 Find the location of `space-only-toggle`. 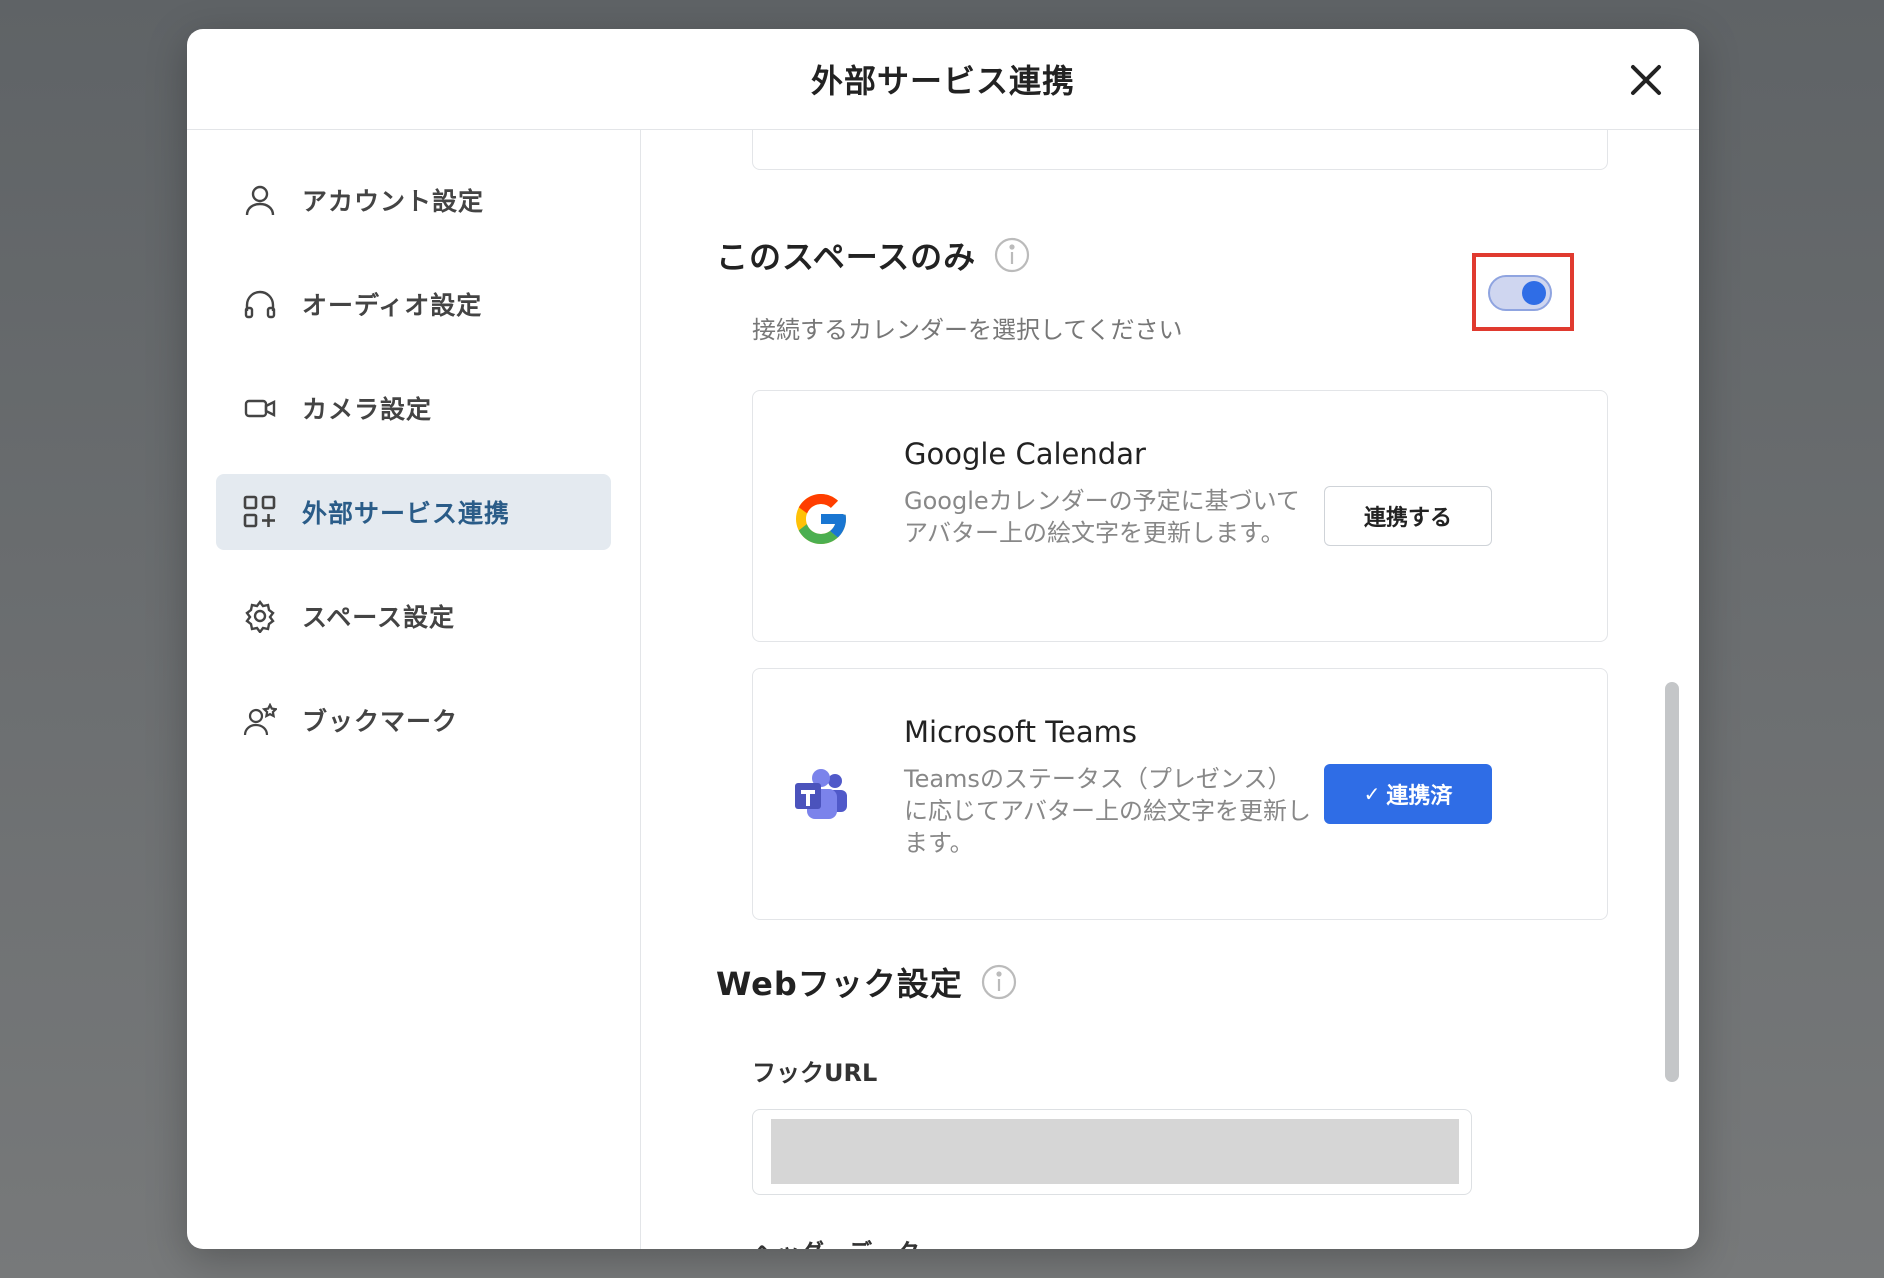

space-only-toggle is located at coordinates (1520, 293).